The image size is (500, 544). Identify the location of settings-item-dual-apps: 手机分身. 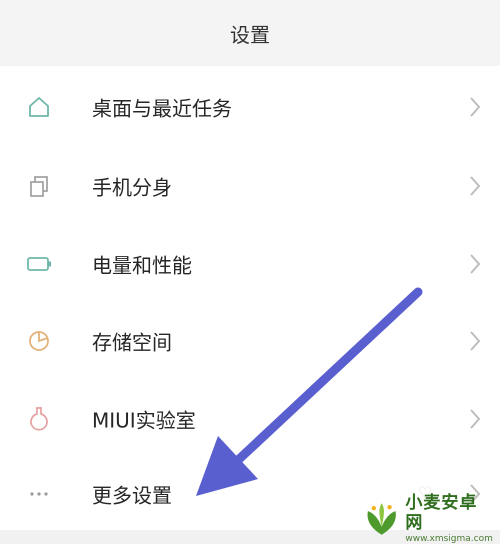
(250, 185).